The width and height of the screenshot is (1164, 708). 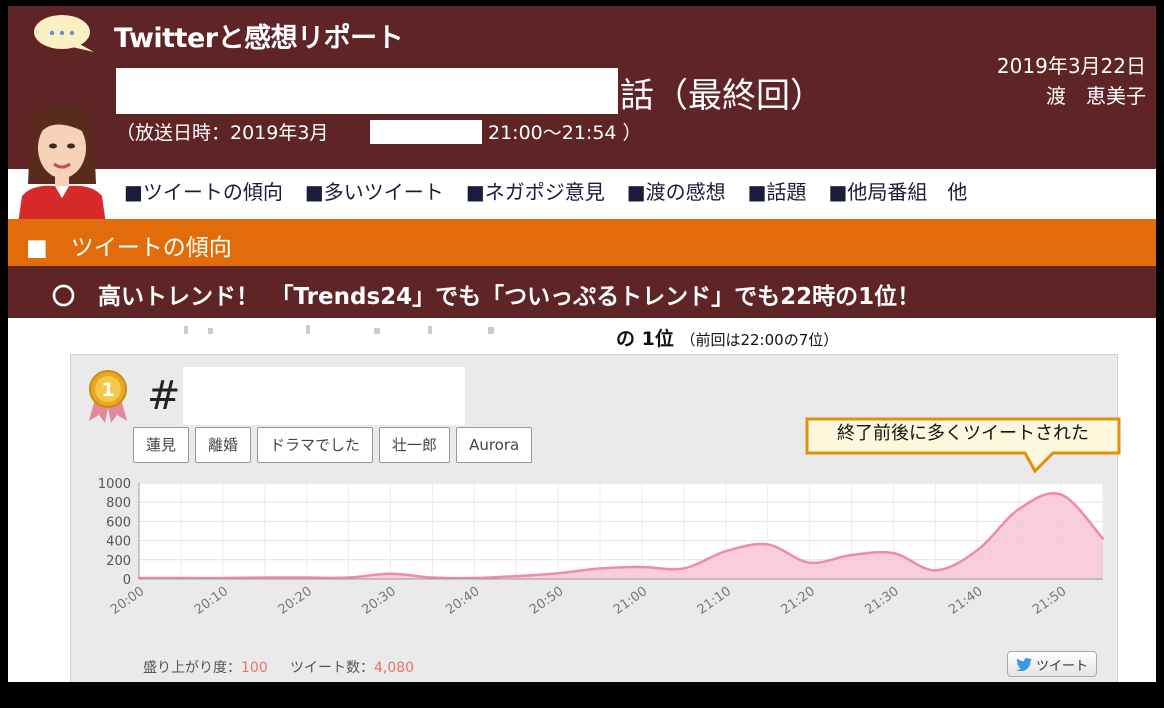 What do you see at coordinates (278, 667) in the screenshot?
I see `stats-line: 盛り上がり度：100 ツイート数：4,080` at bounding box center [278, 667].